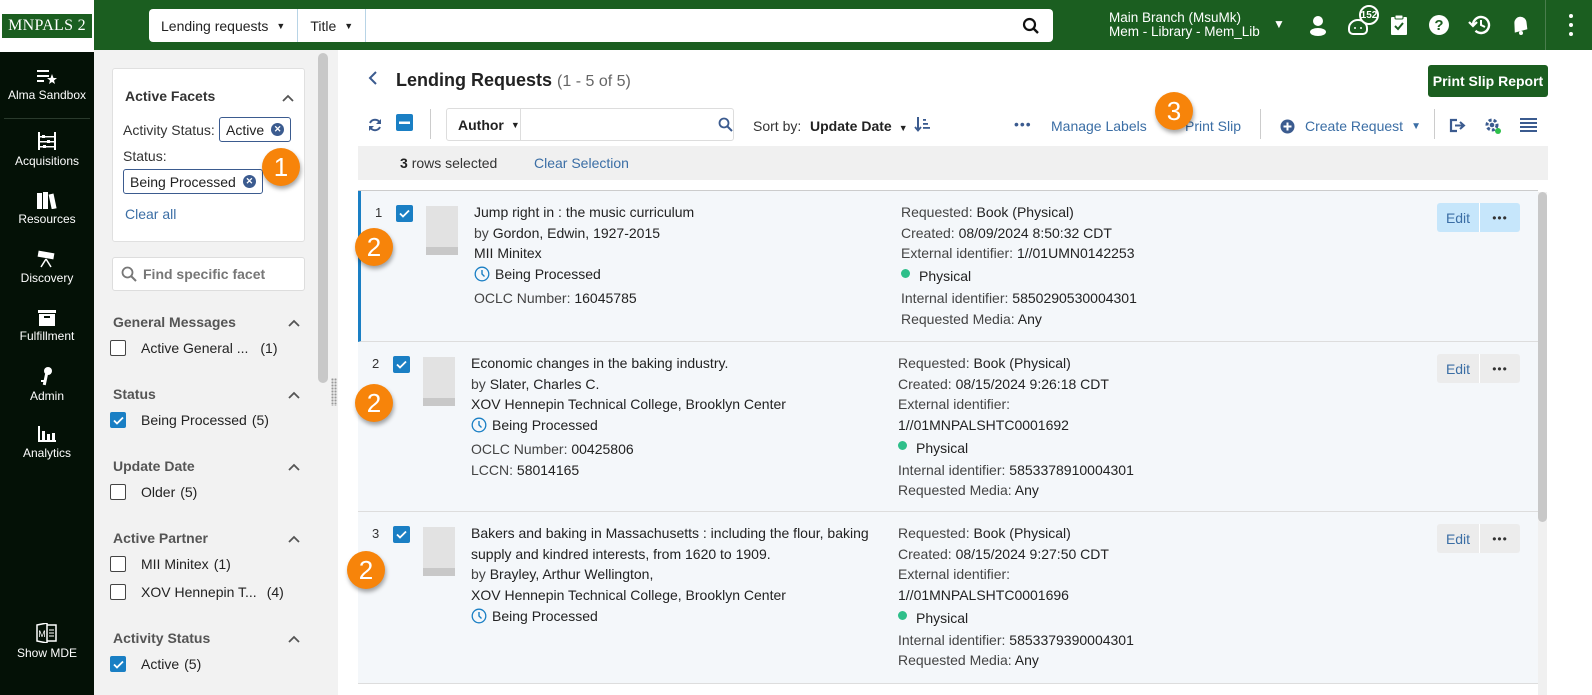  Describe the element at coordinates (323, 218) in the screenshot. I see `facets-scrollbar` at that location.